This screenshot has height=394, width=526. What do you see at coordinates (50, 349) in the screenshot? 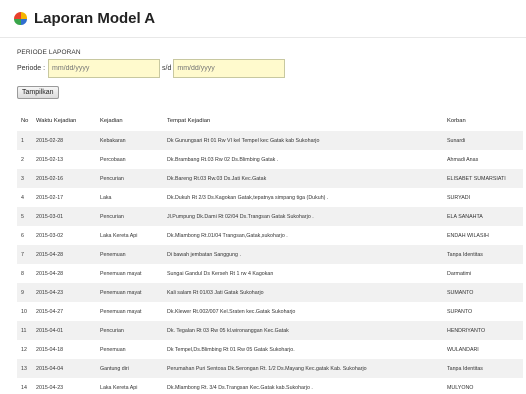
I see `cell-waktu: 2015-04-18` at bounding box center [50, 349].